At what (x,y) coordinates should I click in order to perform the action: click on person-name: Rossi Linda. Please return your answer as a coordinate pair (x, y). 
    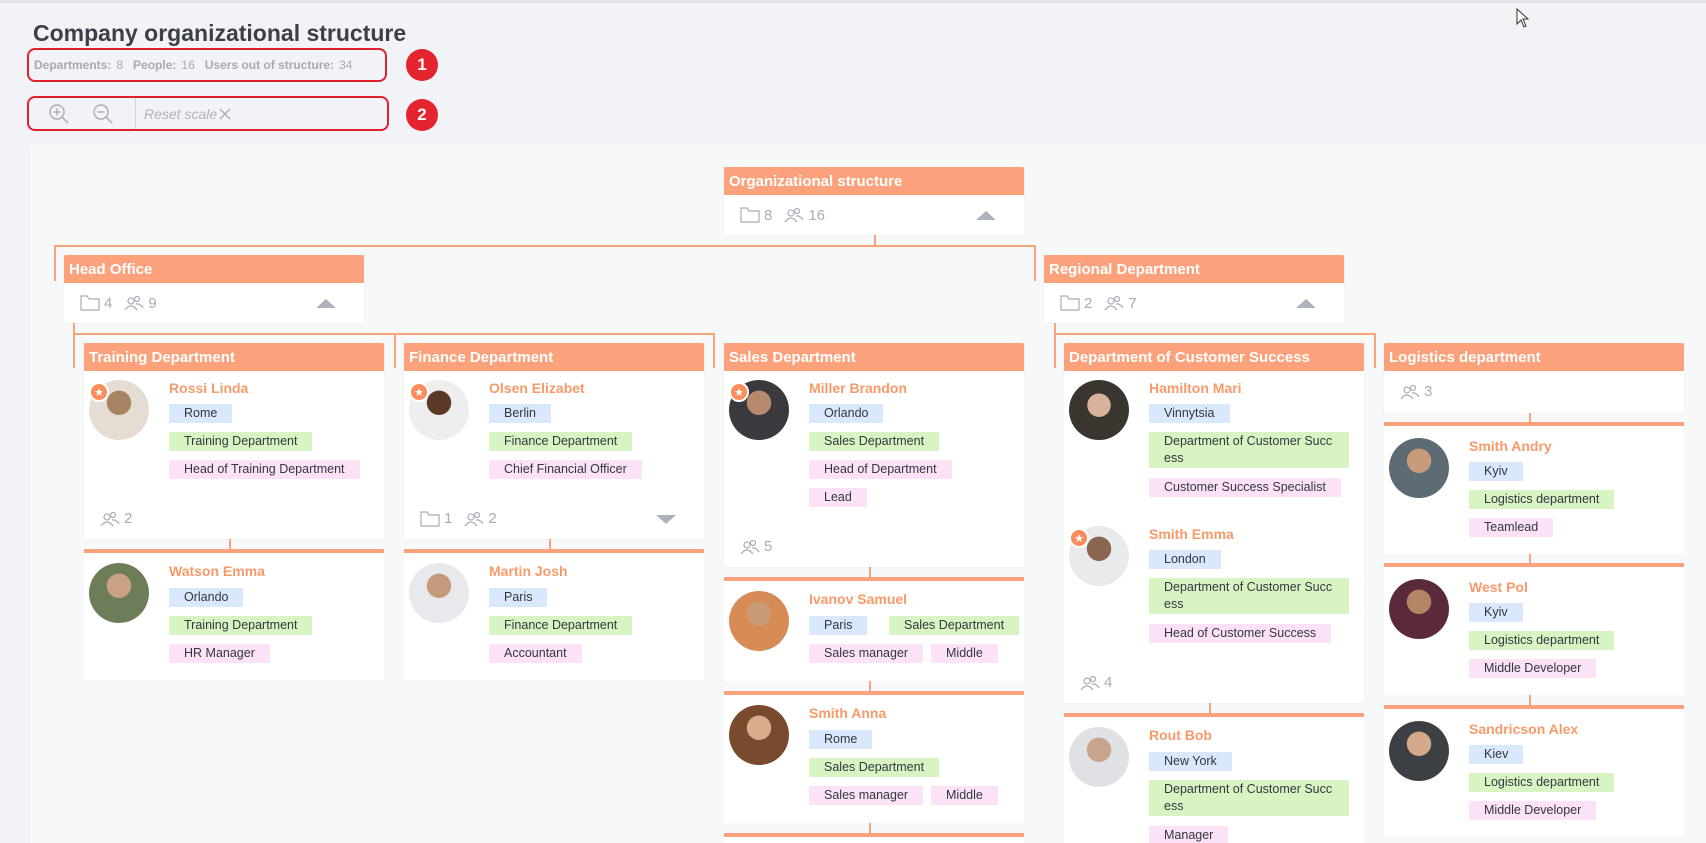
    Looking at the image, I should click on (208, 388).